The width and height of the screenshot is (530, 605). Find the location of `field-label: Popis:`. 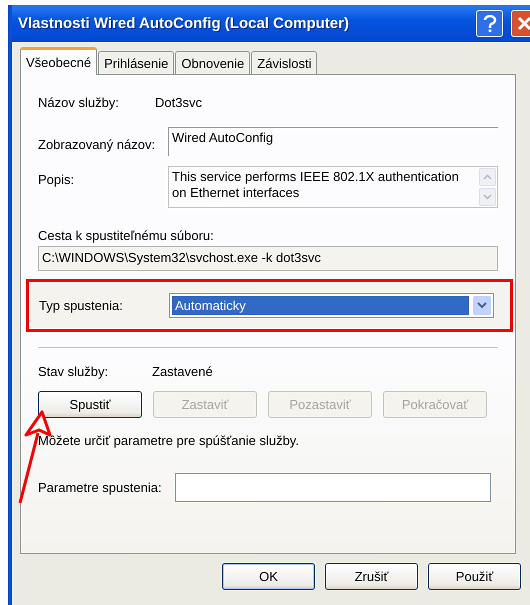

field-label: Popis: is located at coordinates (57, 179).